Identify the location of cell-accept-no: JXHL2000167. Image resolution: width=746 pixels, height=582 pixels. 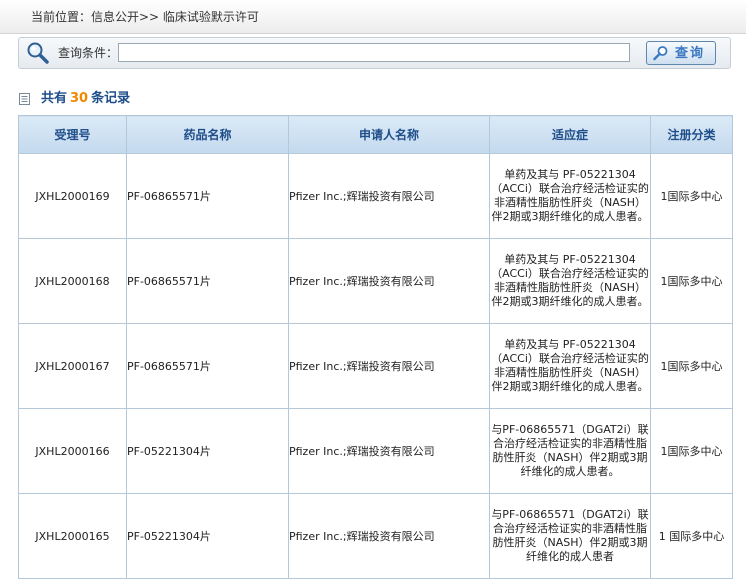
(72, 366).